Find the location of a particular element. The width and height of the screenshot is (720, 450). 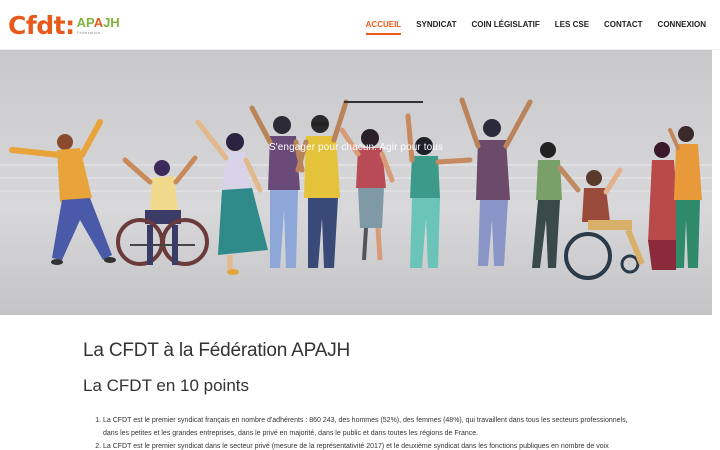

apajh-logo-subtitle: Fédération is located at coordinates (88, 32).